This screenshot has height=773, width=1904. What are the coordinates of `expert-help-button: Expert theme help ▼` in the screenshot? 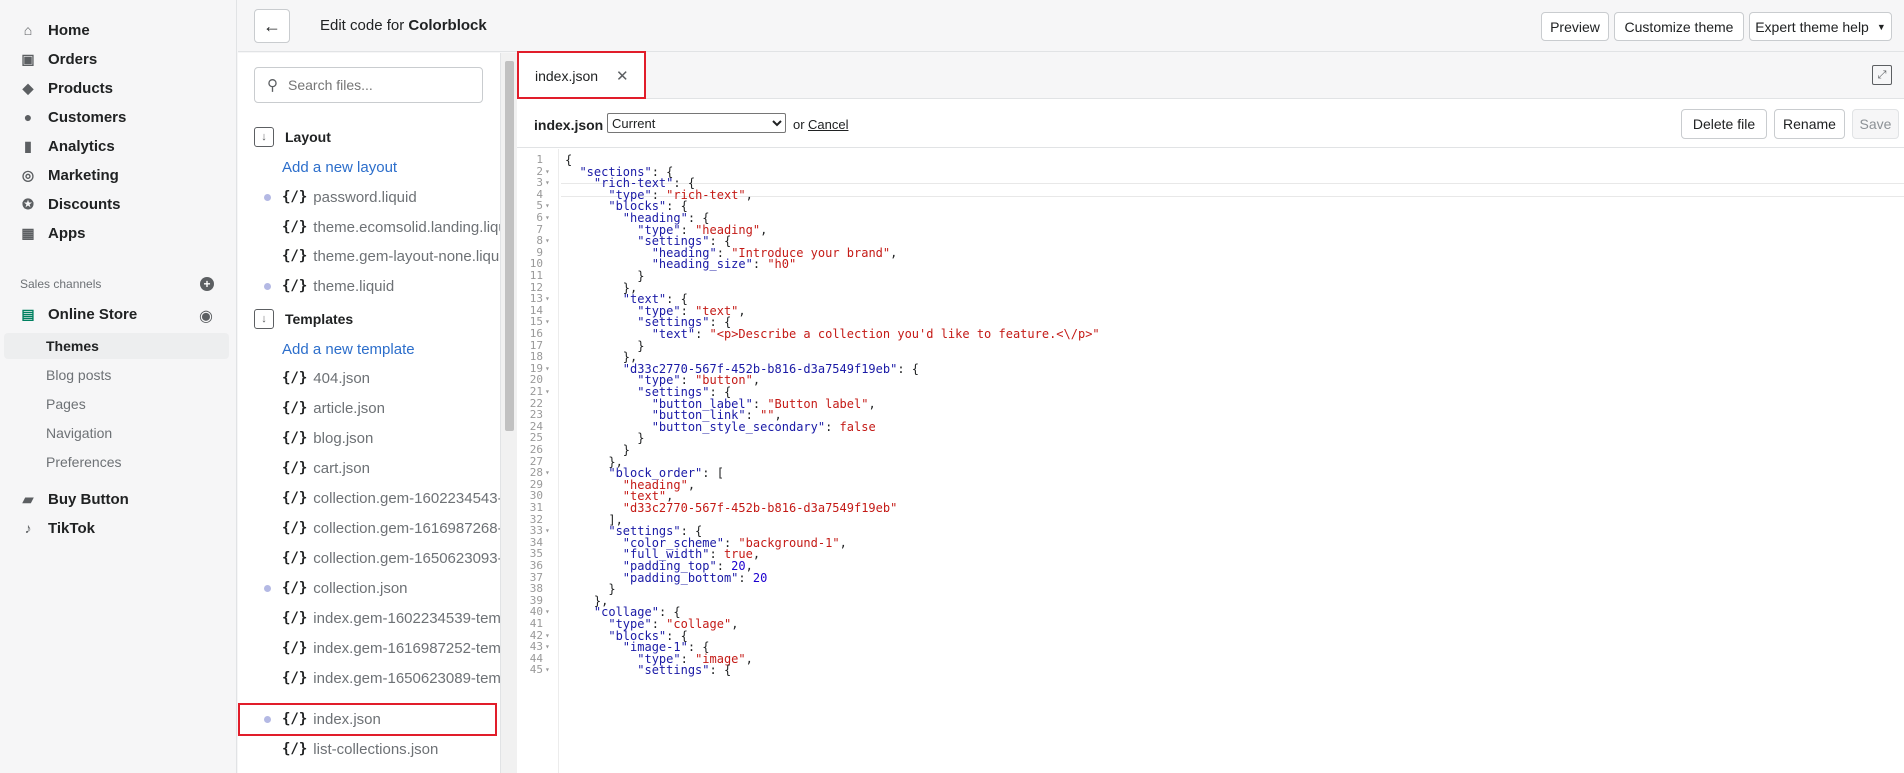 It's located at (1820, 26).